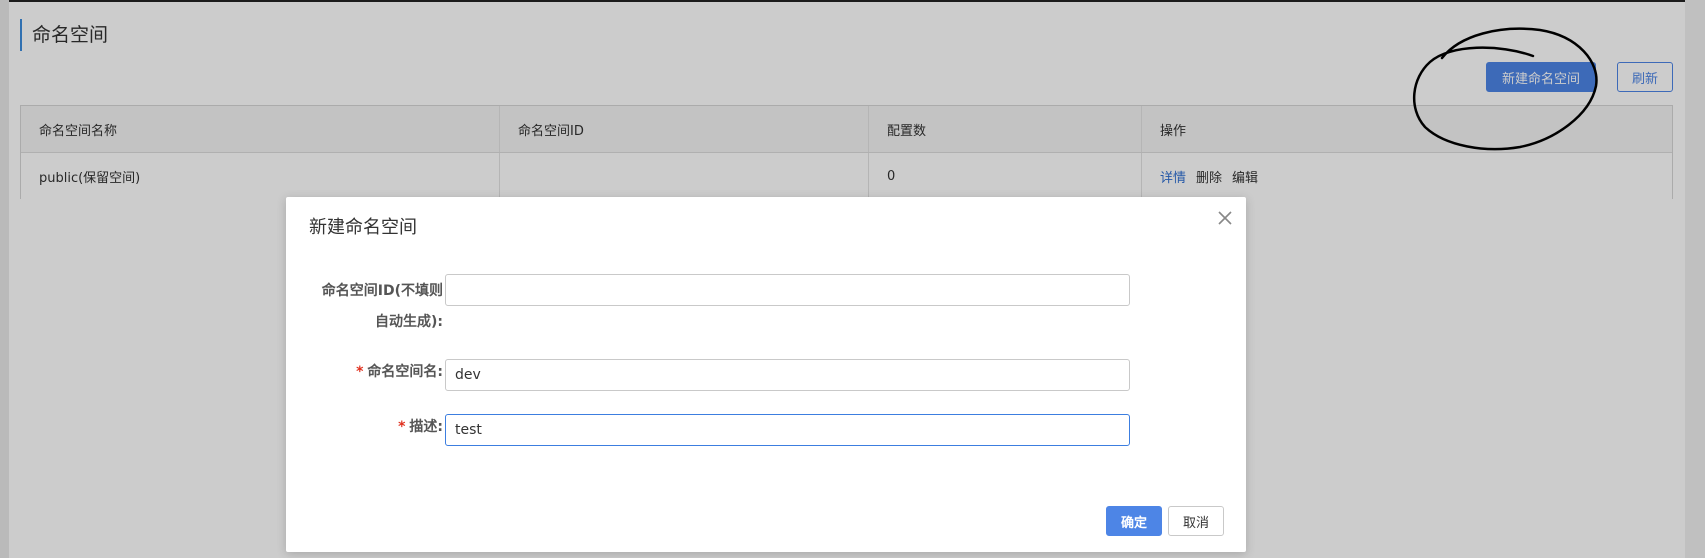 Image resolution: width=1705 pixels, height=558 pixels. Describe the element at coordinates (405, 372) in the screenshot. I see `namespace-name-label-text: 命名空间名:` at that location.